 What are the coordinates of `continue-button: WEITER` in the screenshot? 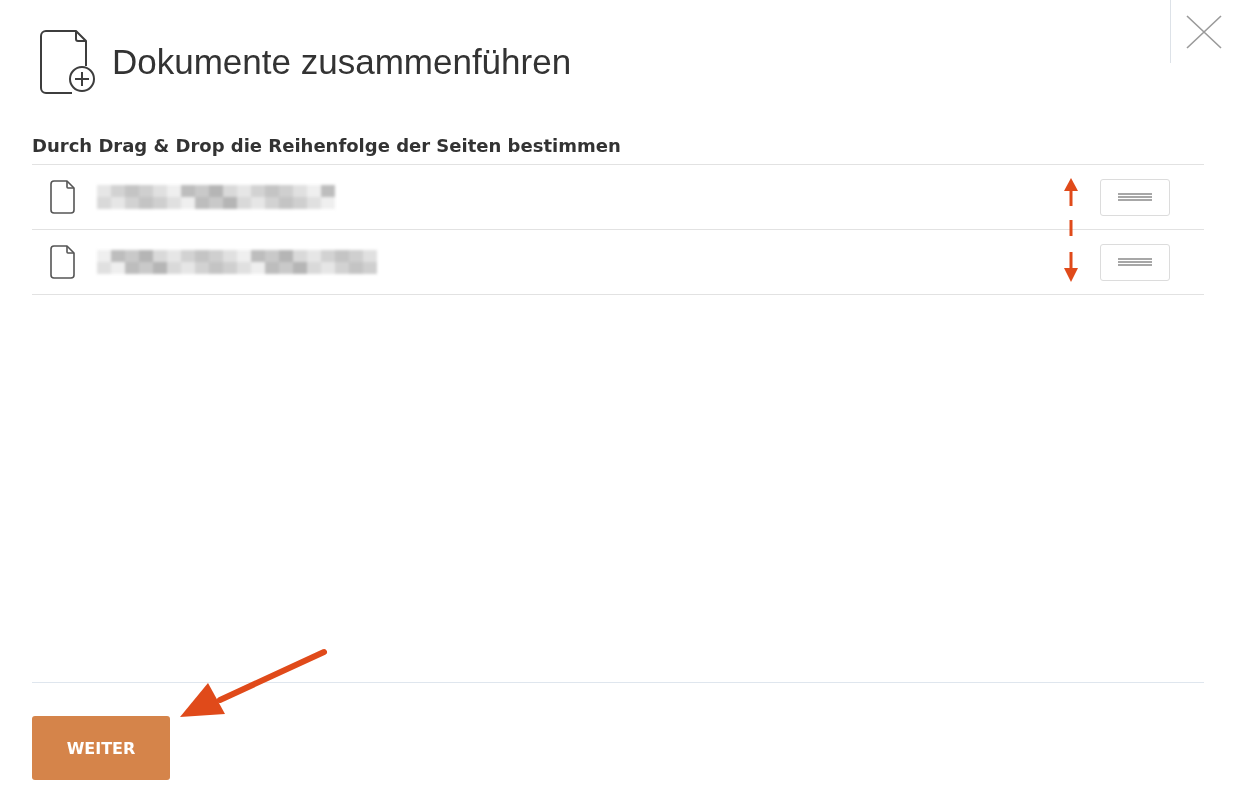 It's located at (101, 748).